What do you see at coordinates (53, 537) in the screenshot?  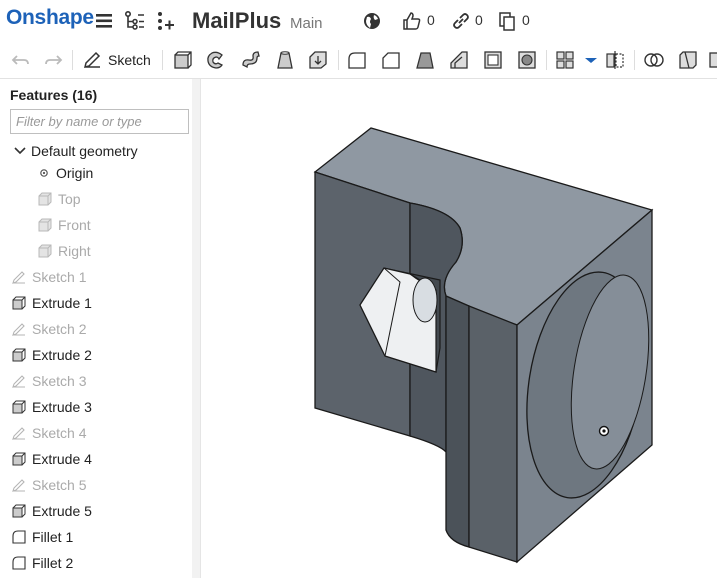 I see `feature-label: Fillet 1` at bounding box center [53, 537].